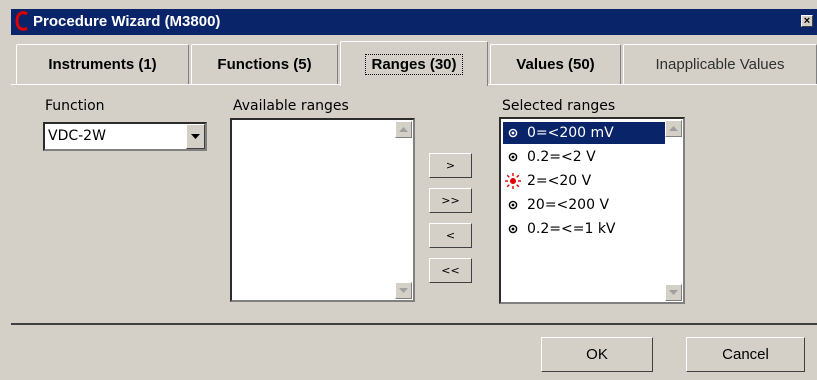 This screenshot has width=817, height=380. I want to click on tab-label: Instruments (1), so click(102, 64).